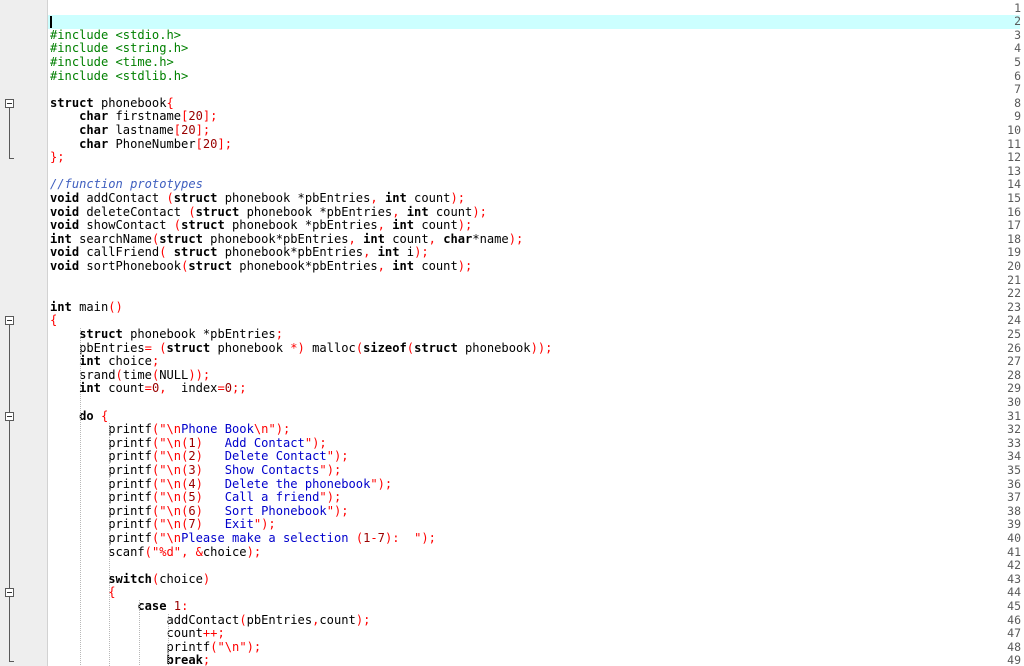 Image resolution: width=1024 pixels, height=666 pixels. I want to click on token-kw: void, so click(65, 225).